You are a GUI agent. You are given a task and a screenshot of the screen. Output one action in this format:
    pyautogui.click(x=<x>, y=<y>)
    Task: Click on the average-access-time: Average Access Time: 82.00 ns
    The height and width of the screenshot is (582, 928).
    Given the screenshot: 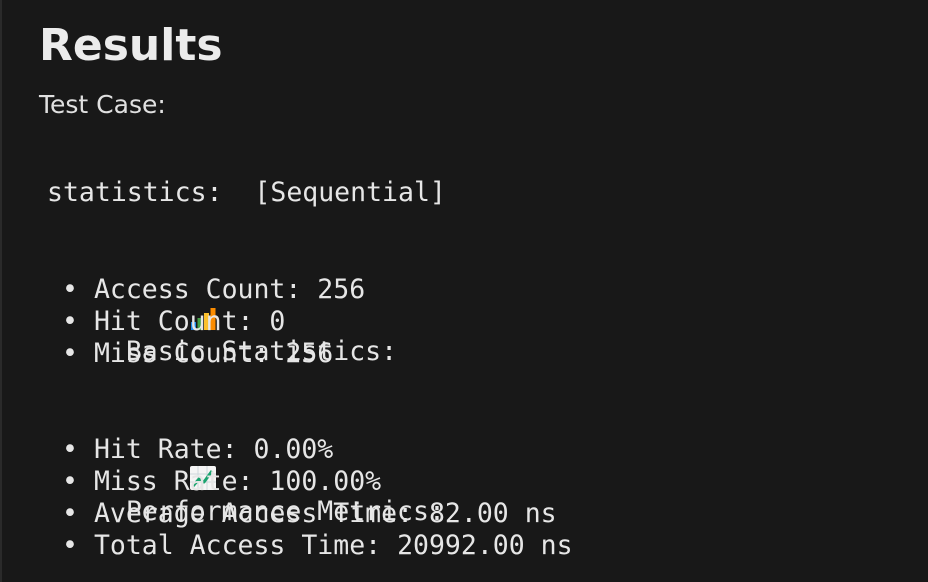 What is the action you would take?
    pyautogui.click(x=325, y=513)
    